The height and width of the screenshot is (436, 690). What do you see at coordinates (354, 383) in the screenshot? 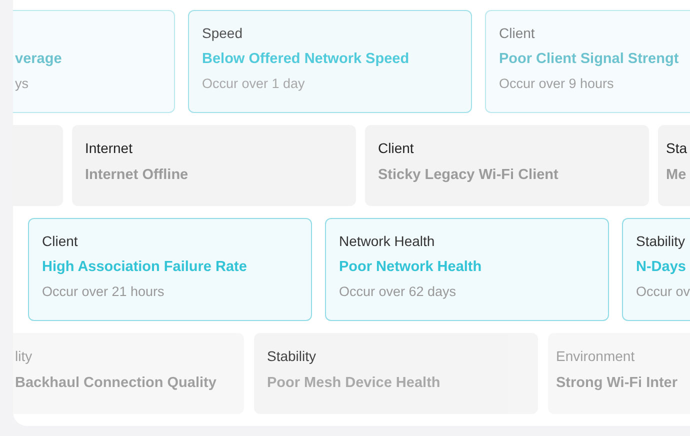
I see `card-issue-title: Poor Mesh Device Health` at bounding box center [354, 383].